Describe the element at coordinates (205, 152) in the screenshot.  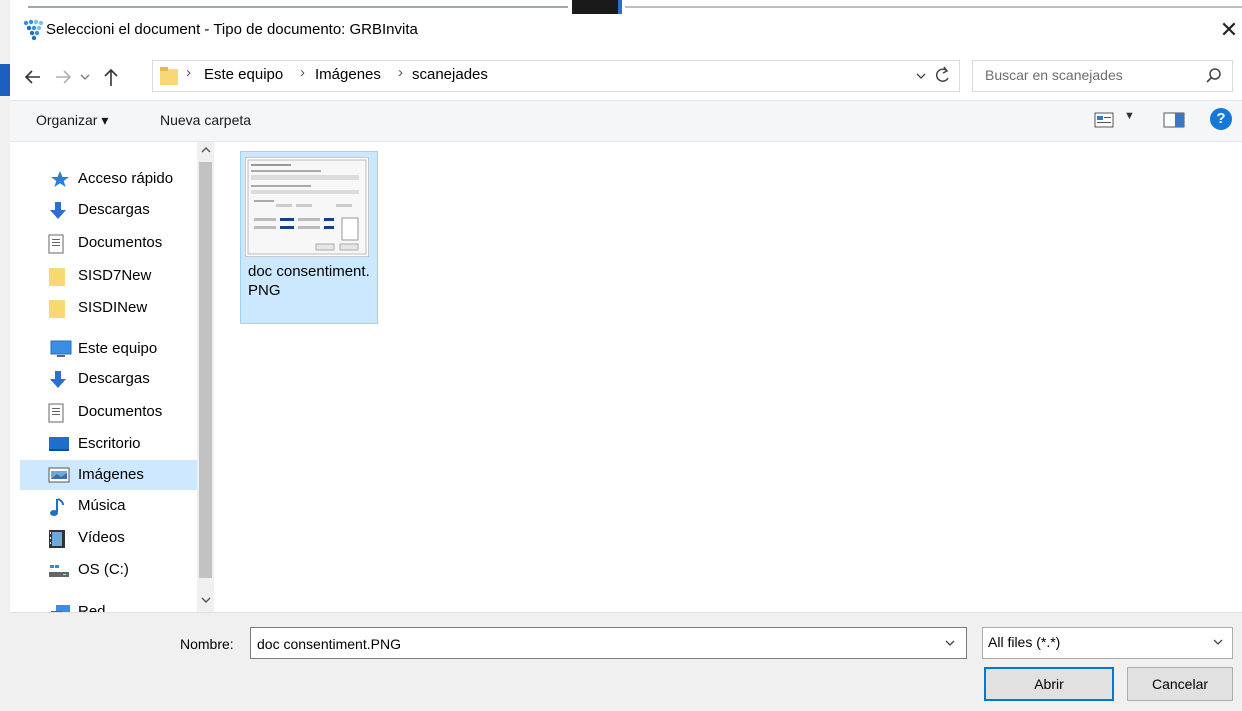
I see `scroll-up-chevron-icon` at that location.